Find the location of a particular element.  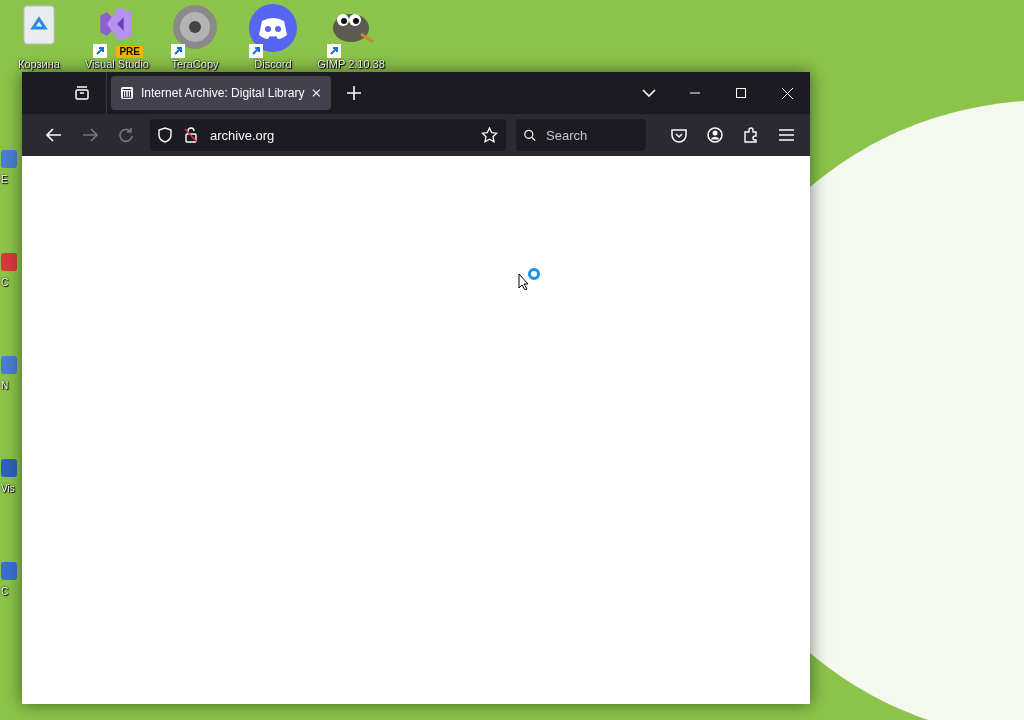

desktop-icon-label: Vis is located at coordinates (8, 488).